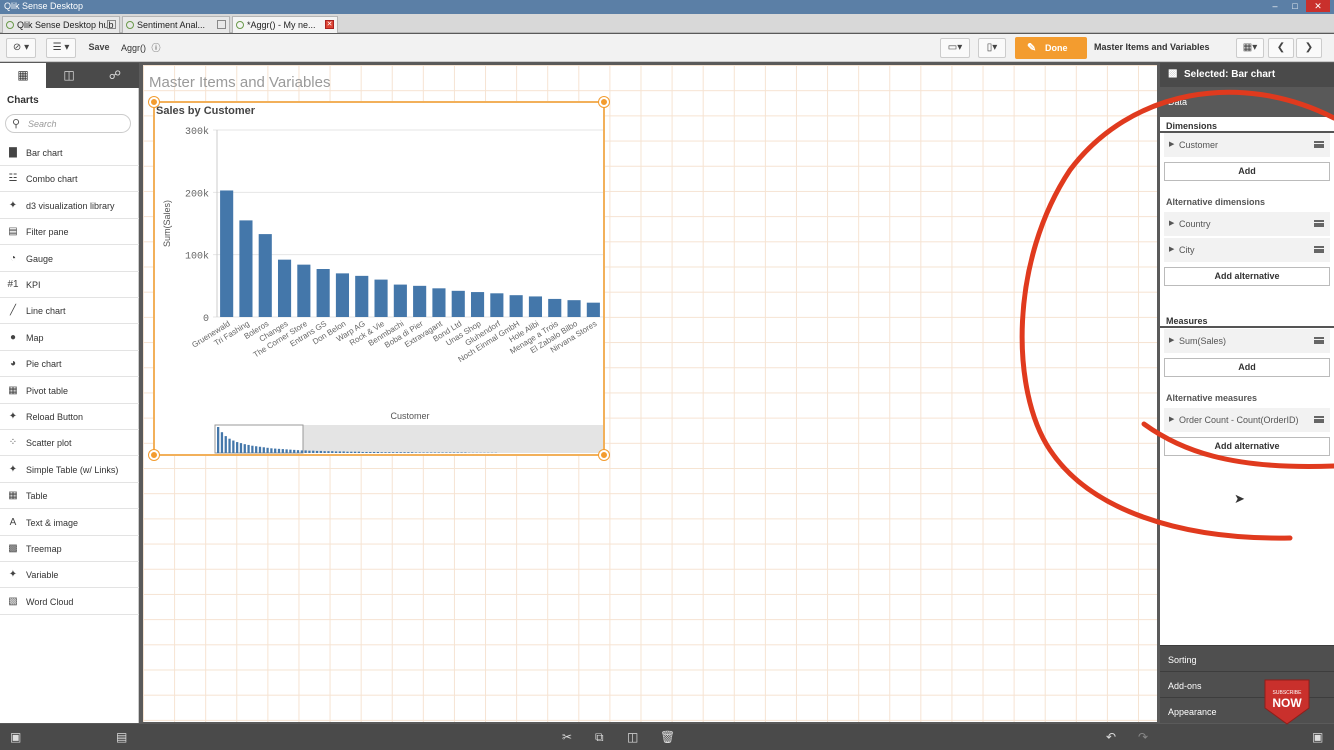 This screenshot has width=1334, height=750. Describe the element at coordinates (69, 232) in the screenshot. I see `chart-item: ▤ Filter pane` at that location.